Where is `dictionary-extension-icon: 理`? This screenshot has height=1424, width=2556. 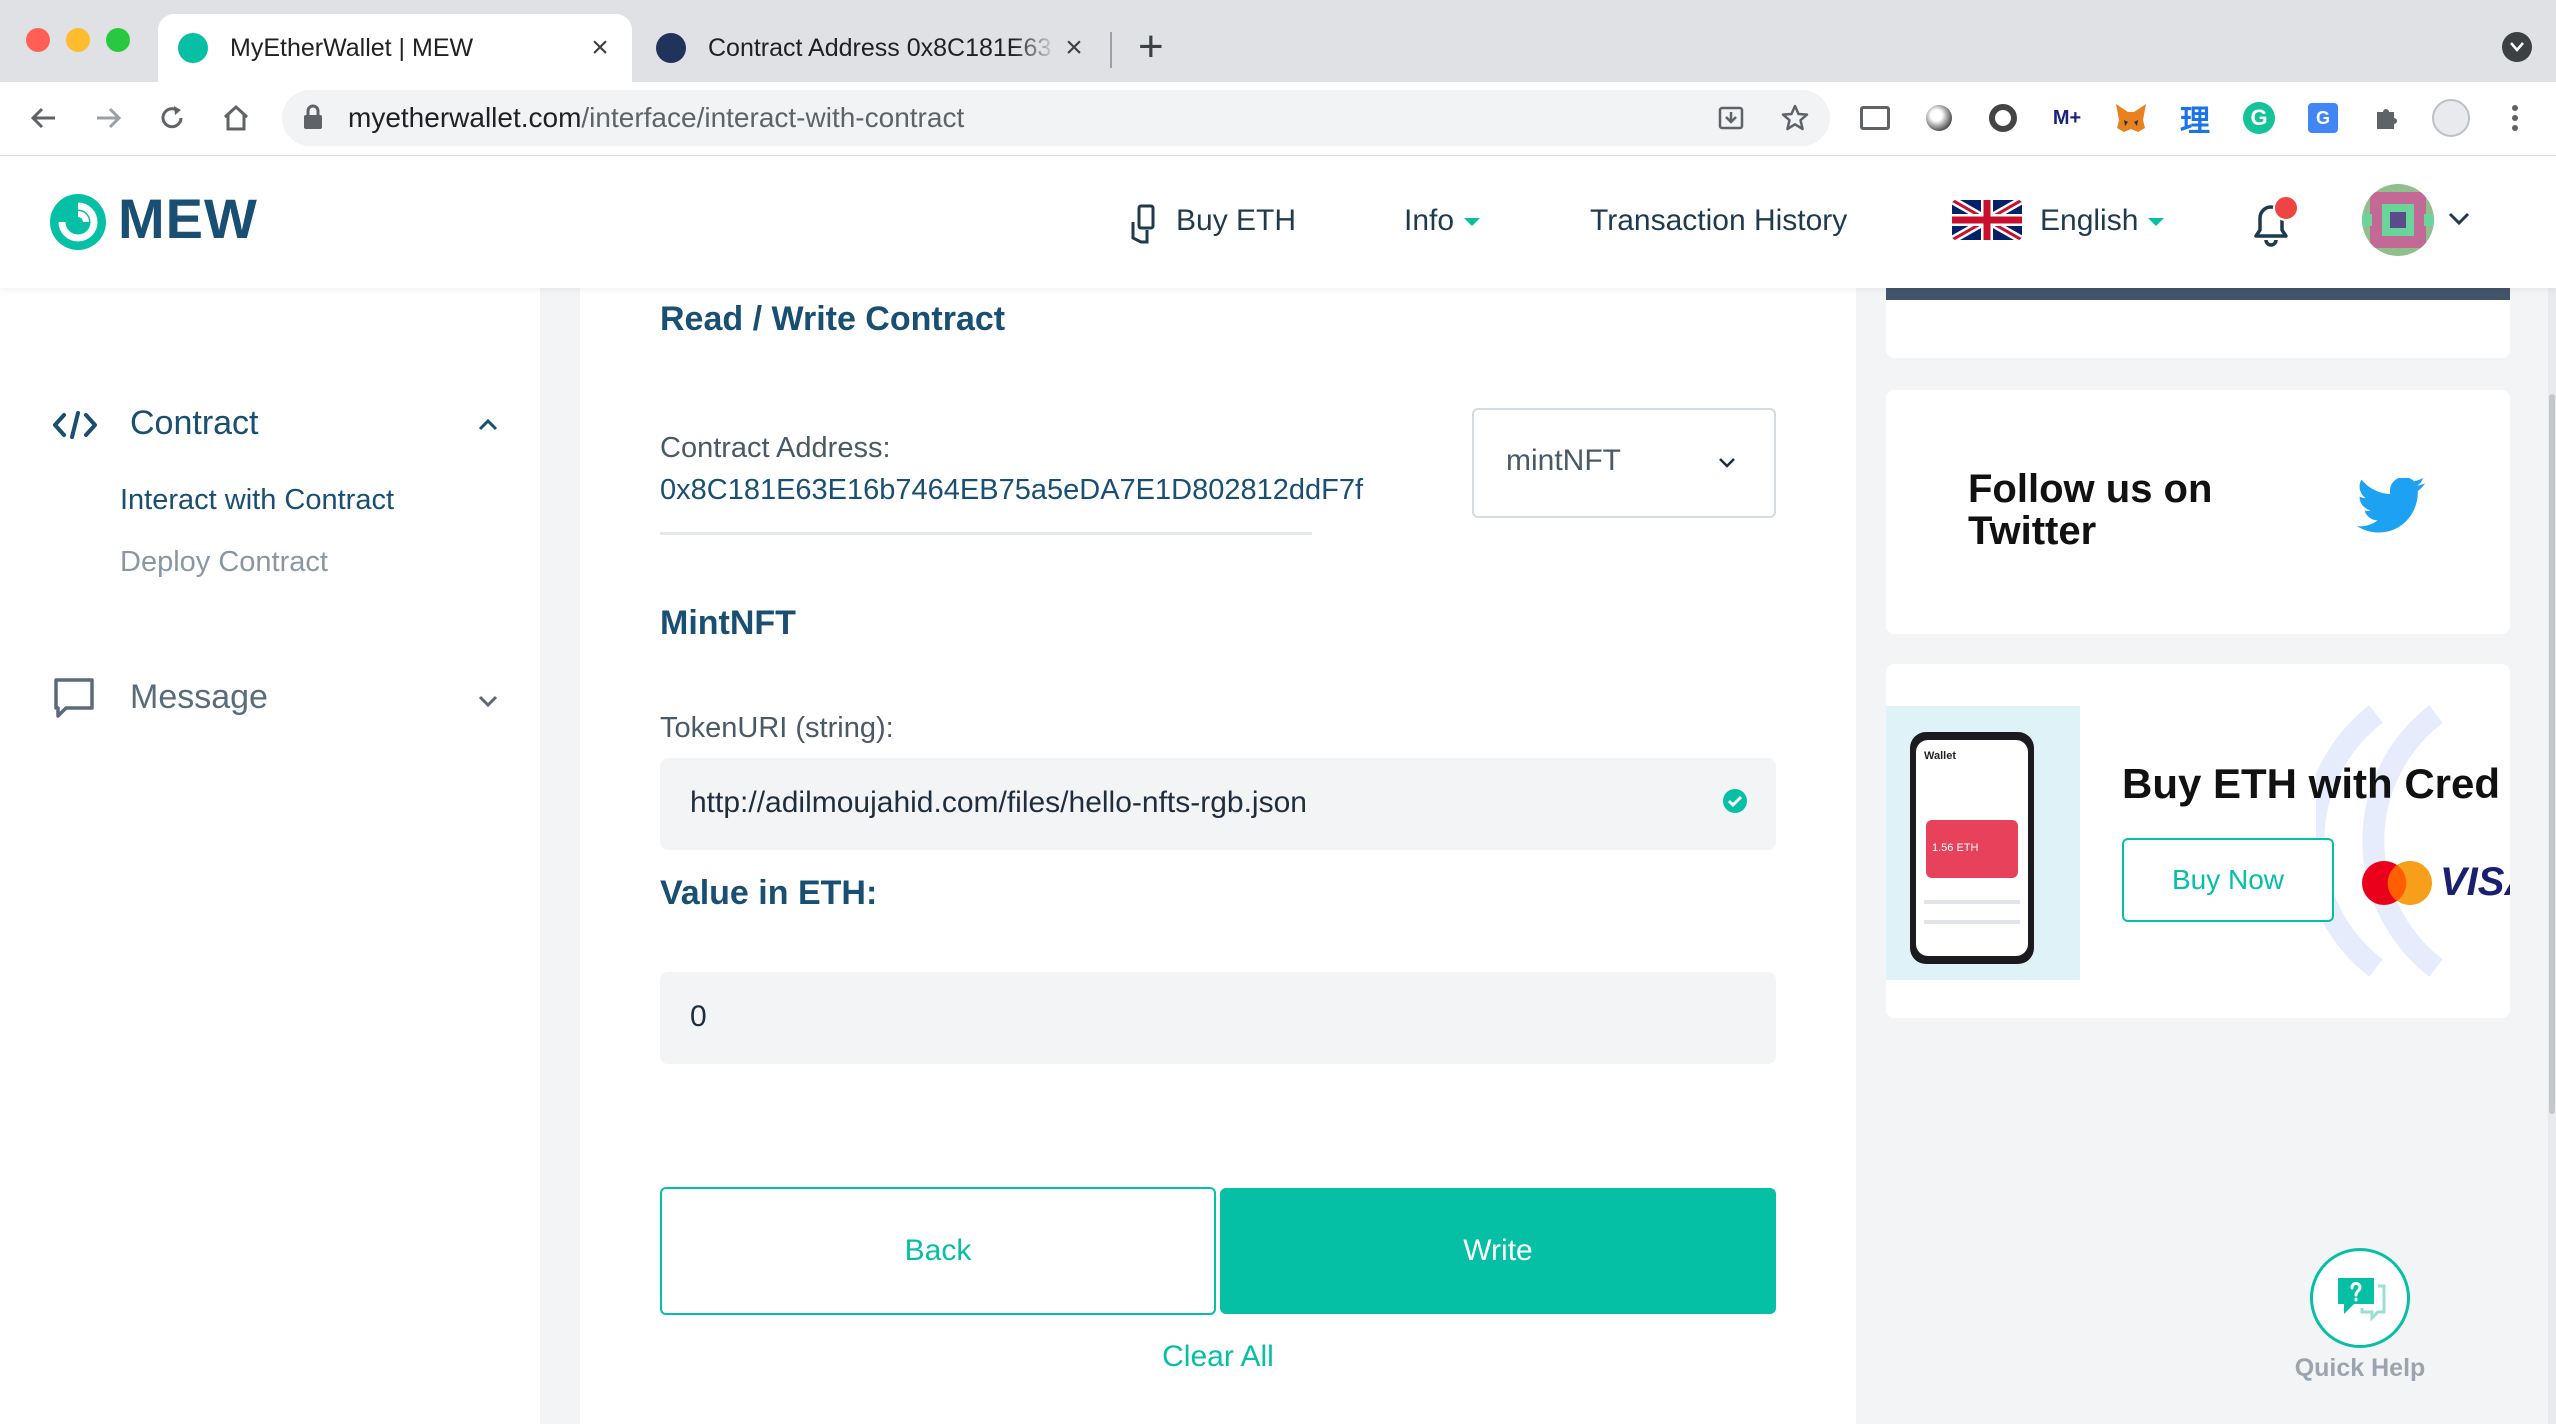
dictionary-extension-icon: 理 is located at coordinates (2195, 118).